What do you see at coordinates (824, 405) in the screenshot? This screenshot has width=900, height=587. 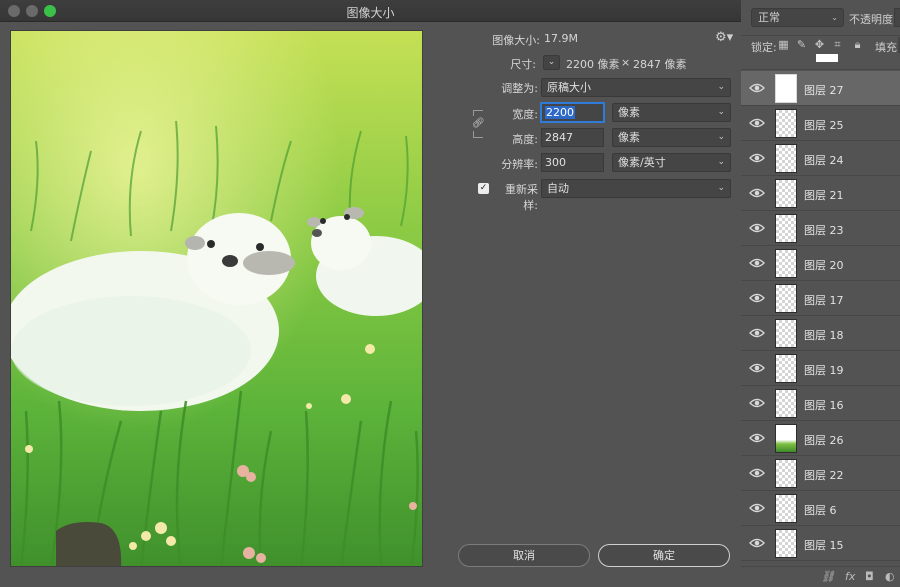 I see `layer-name: 图层 16` at bounding box center [824, 405].